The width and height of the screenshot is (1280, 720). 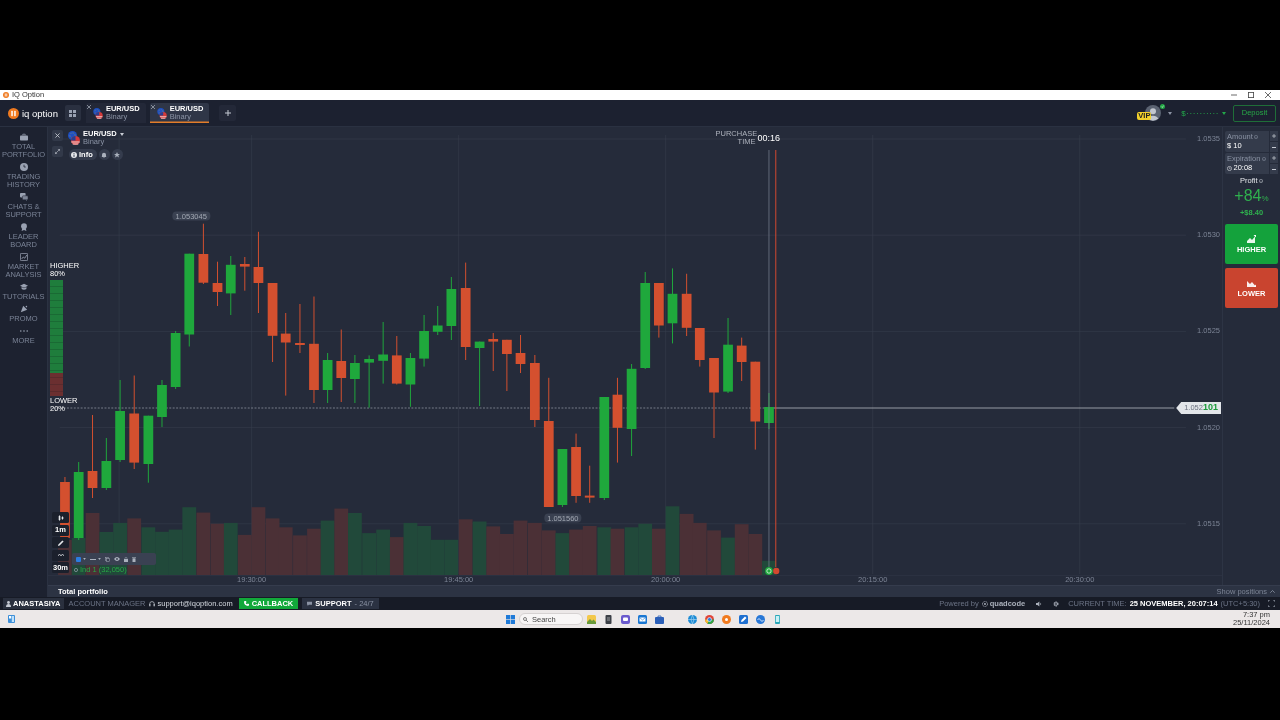 What do you see at coordinates (60, 542) in the screenshot?
I see `drawing-tools-button` at bounding box center [60, 542].